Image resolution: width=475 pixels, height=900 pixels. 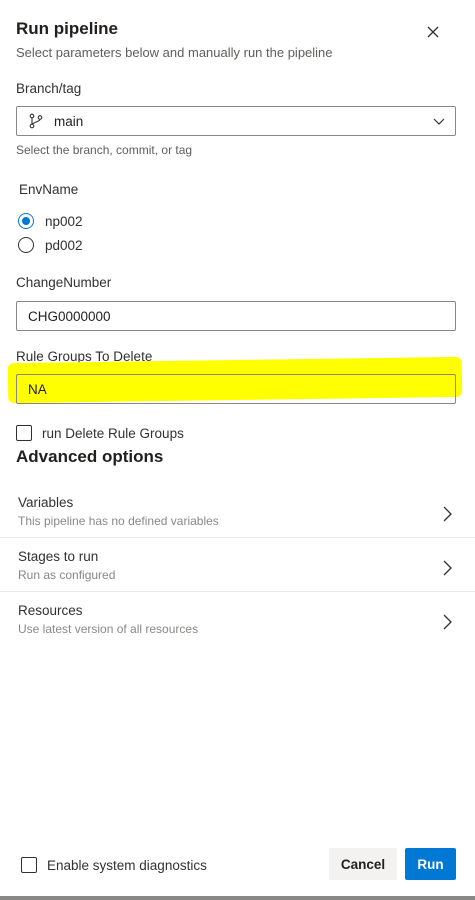 I want to click on close-button, so click(x=433, y=32).